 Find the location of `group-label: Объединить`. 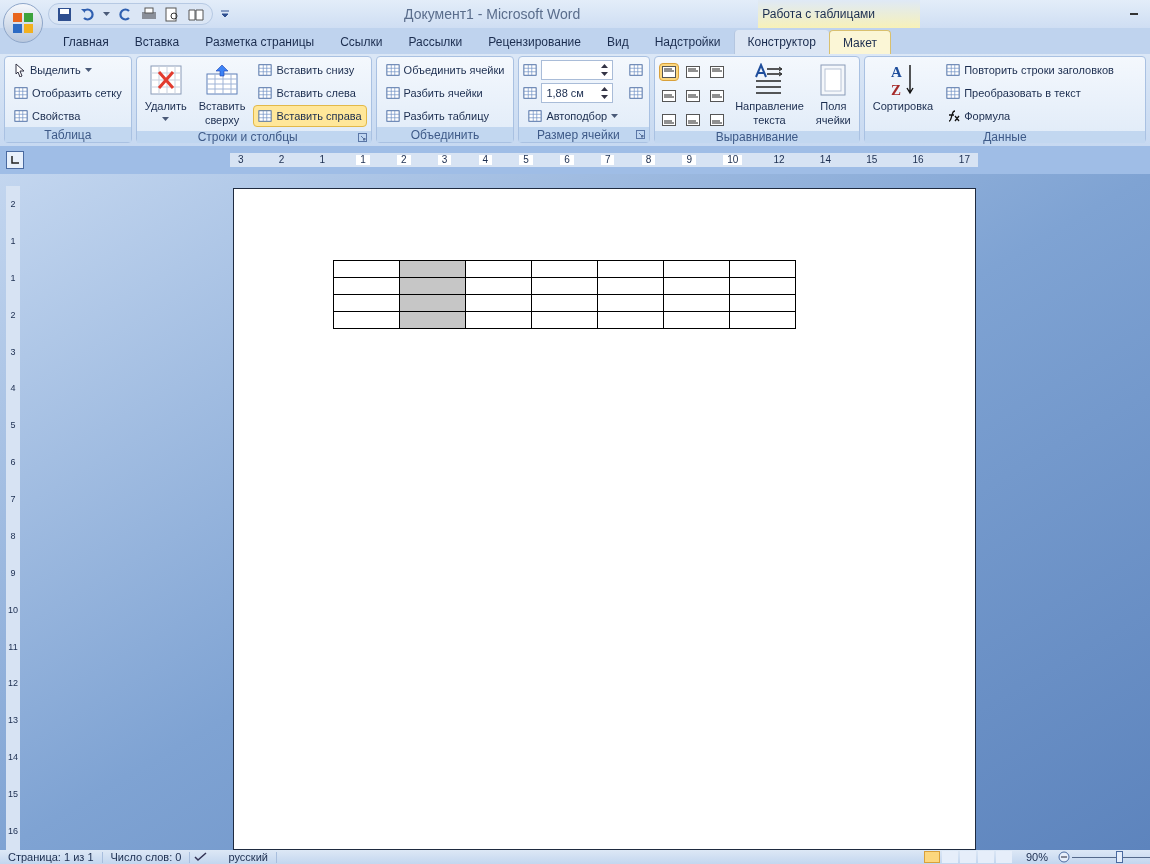

group-label: Объединить is located at coordinates (445, 134).